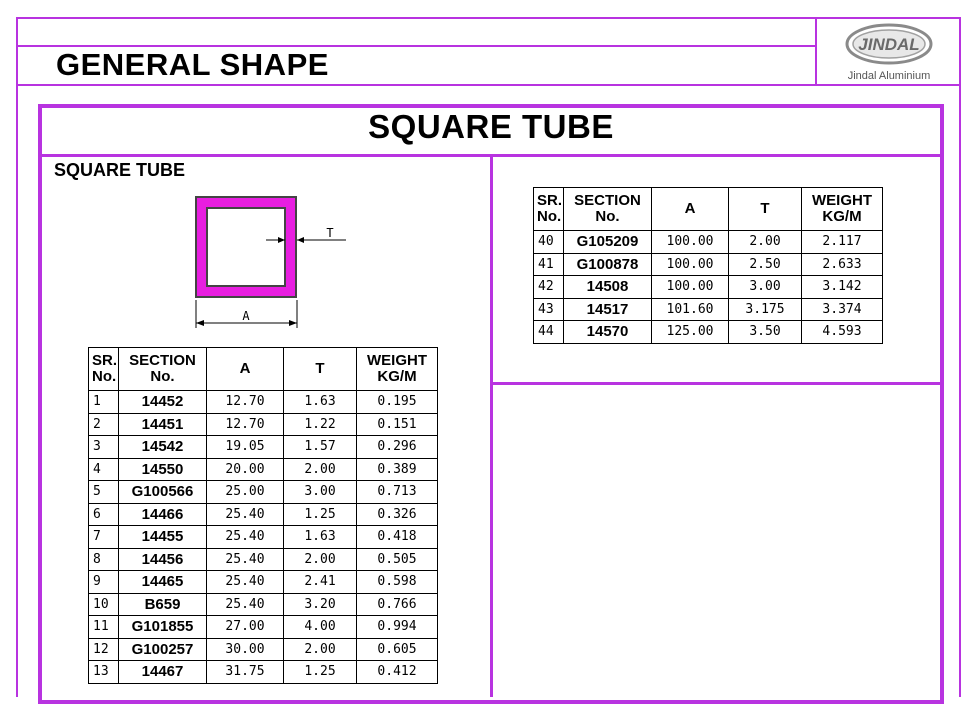 This screenshot has height=704, width=977. I want to click on table-row: 43 14517 101.60 3.175 3.374, so click(708, 309).